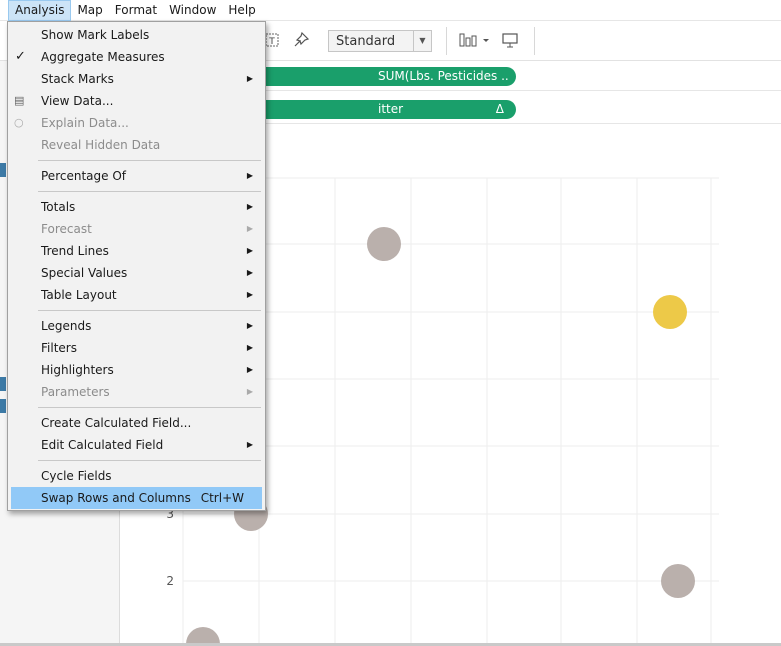  Describe the element at coordinates (136, 295) in the screenshot. I see `menu-item-table-layout: Table Layout ▶` at that location.